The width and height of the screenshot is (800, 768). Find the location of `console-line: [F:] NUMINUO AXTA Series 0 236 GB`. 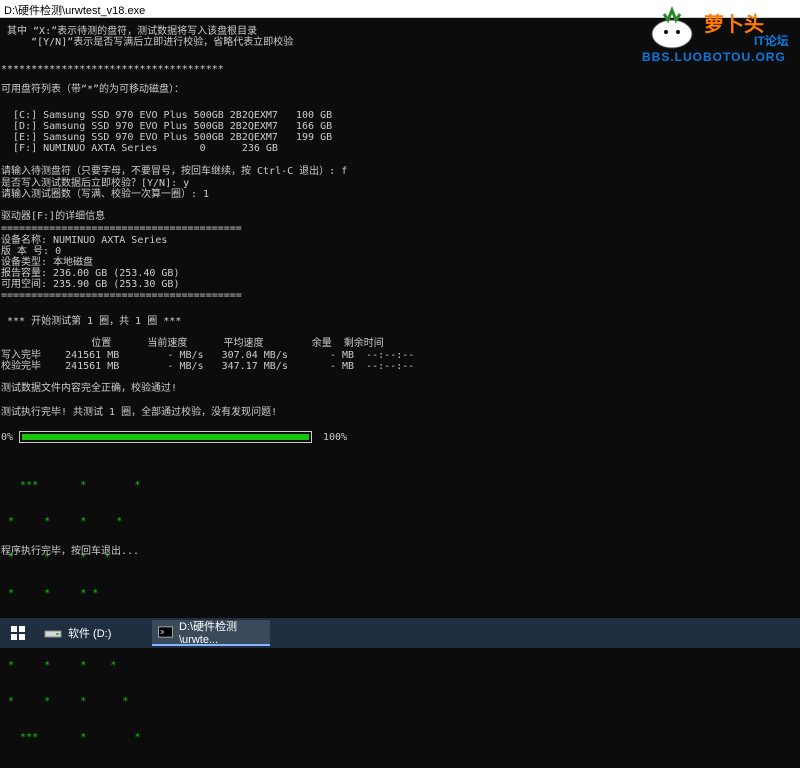

console-line: [F:] NUMINUO AXTA Series 0 236 GB is located at coordinates (139, 148).